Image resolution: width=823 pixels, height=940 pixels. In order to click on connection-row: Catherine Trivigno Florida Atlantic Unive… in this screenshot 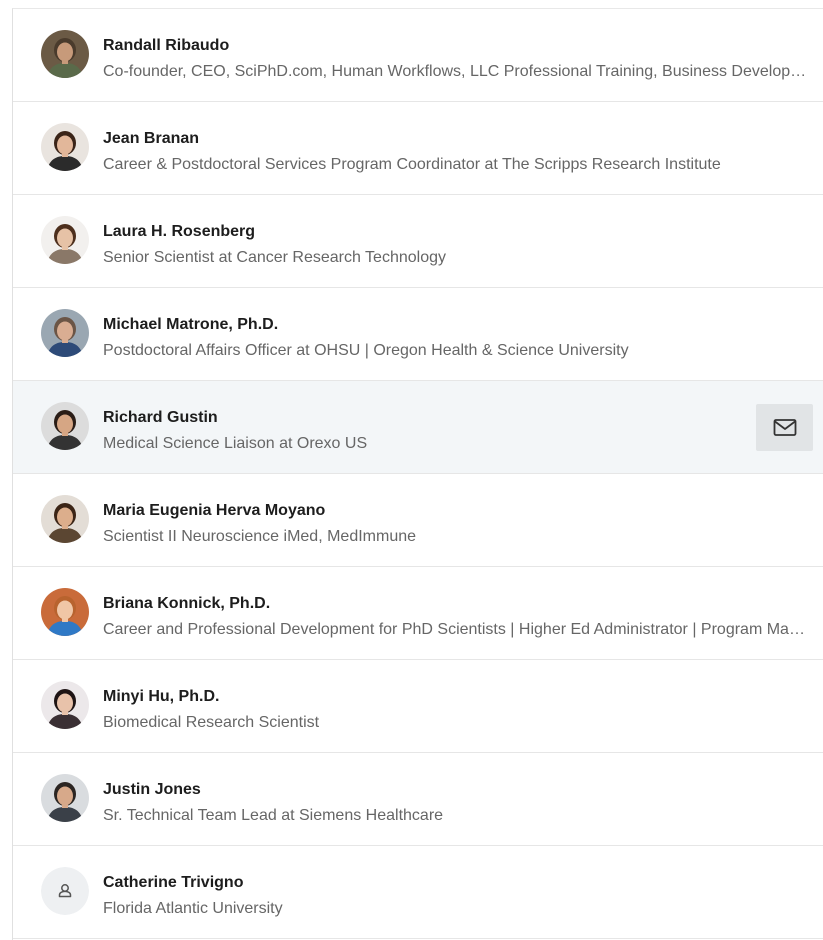, I will do `click(418, 892)`.